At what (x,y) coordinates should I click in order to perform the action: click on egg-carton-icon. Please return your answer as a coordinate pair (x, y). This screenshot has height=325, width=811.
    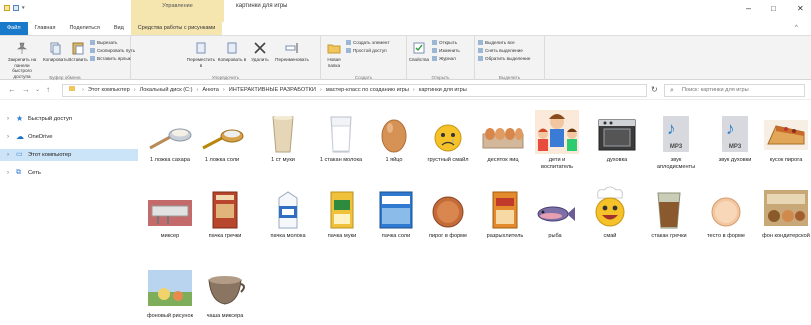
    Looking at the image, I should click on (503, 138).